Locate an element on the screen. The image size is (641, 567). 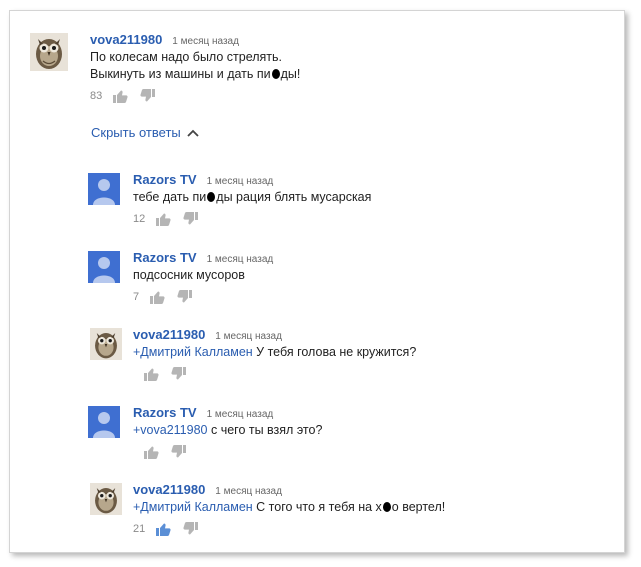
comment-text: тебе дать пи ды рация блять мусарская is located at coordinates (252, 197).